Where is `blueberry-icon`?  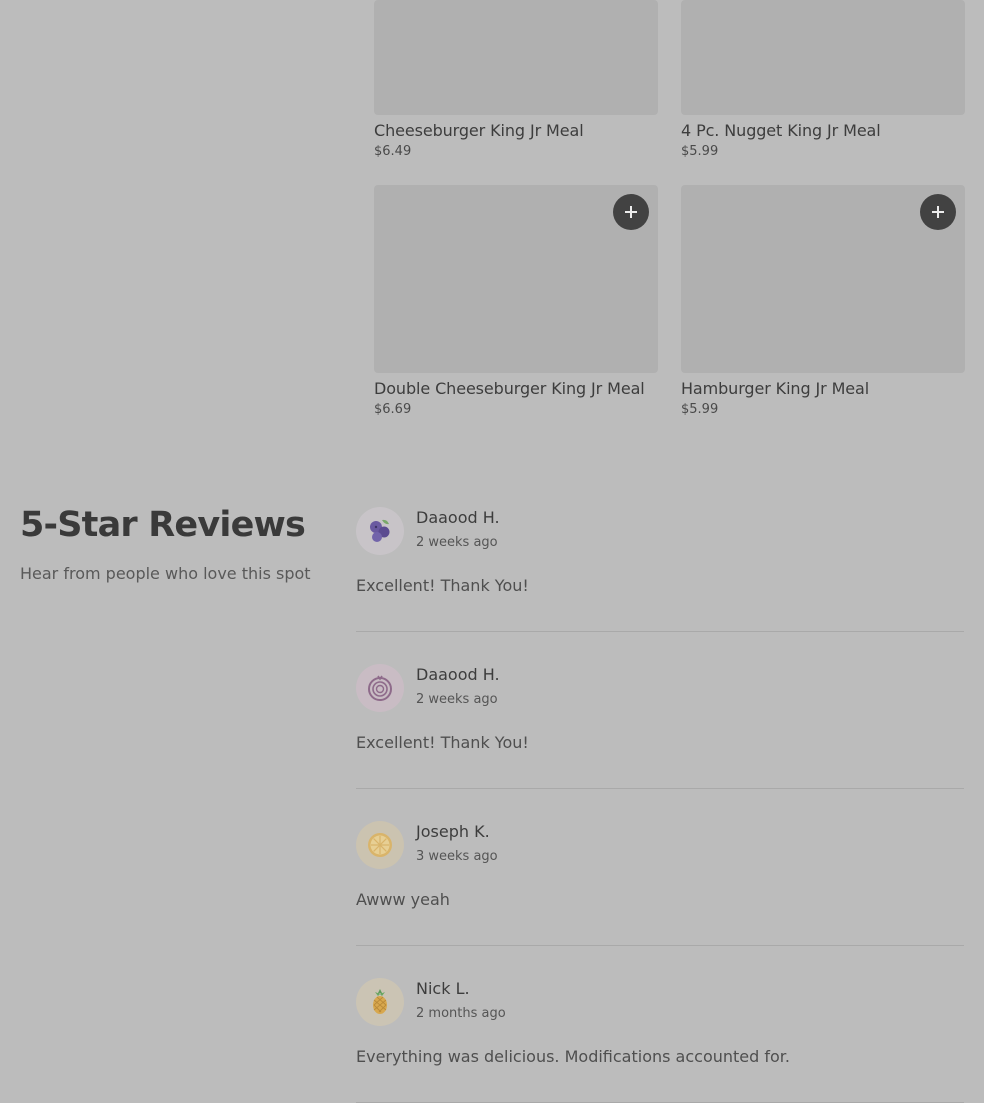 blueberry-icon is located at coordinates (380, 530).